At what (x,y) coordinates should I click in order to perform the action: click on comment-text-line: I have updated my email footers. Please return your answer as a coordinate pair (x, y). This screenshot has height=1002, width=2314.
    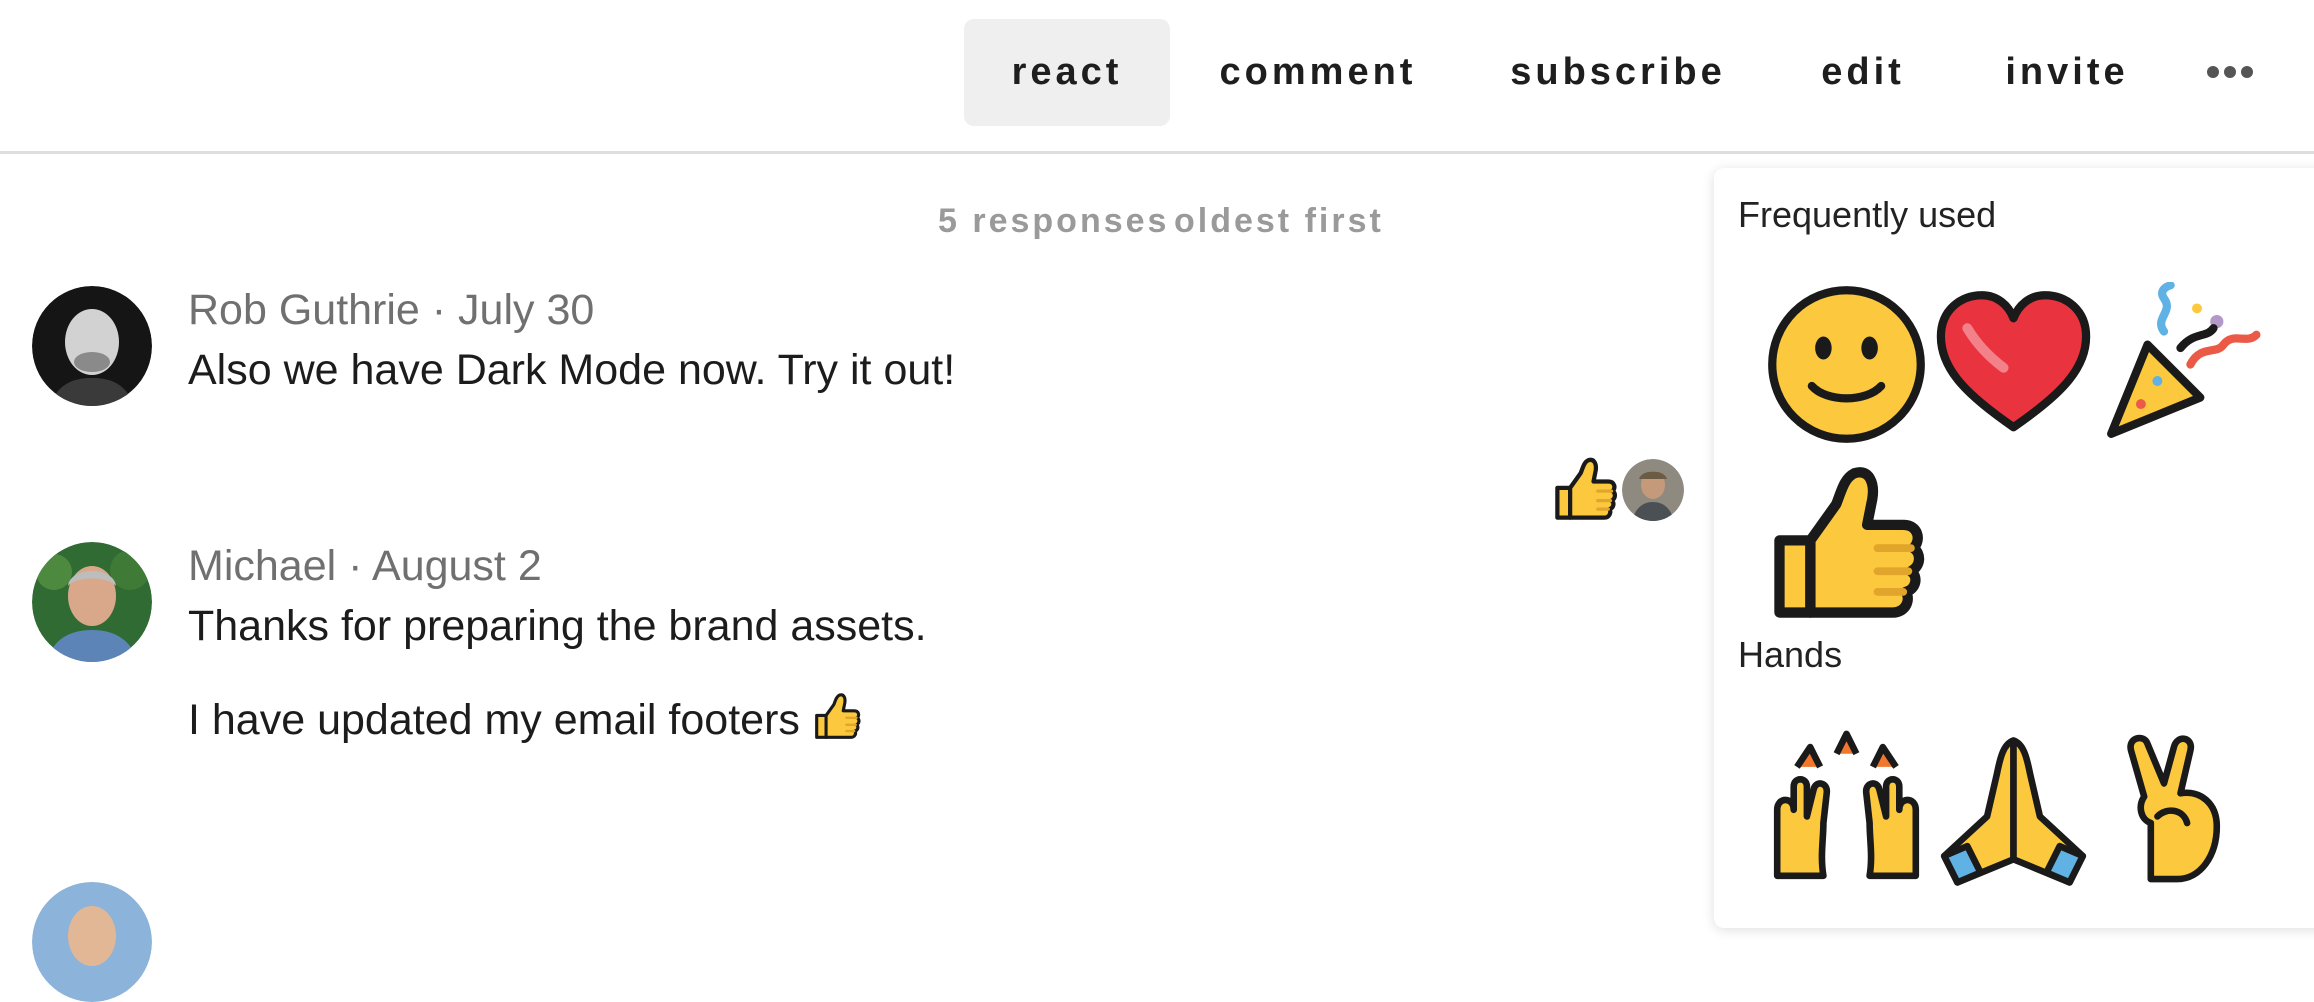
    Looking at the image, I should click on (494, 720).